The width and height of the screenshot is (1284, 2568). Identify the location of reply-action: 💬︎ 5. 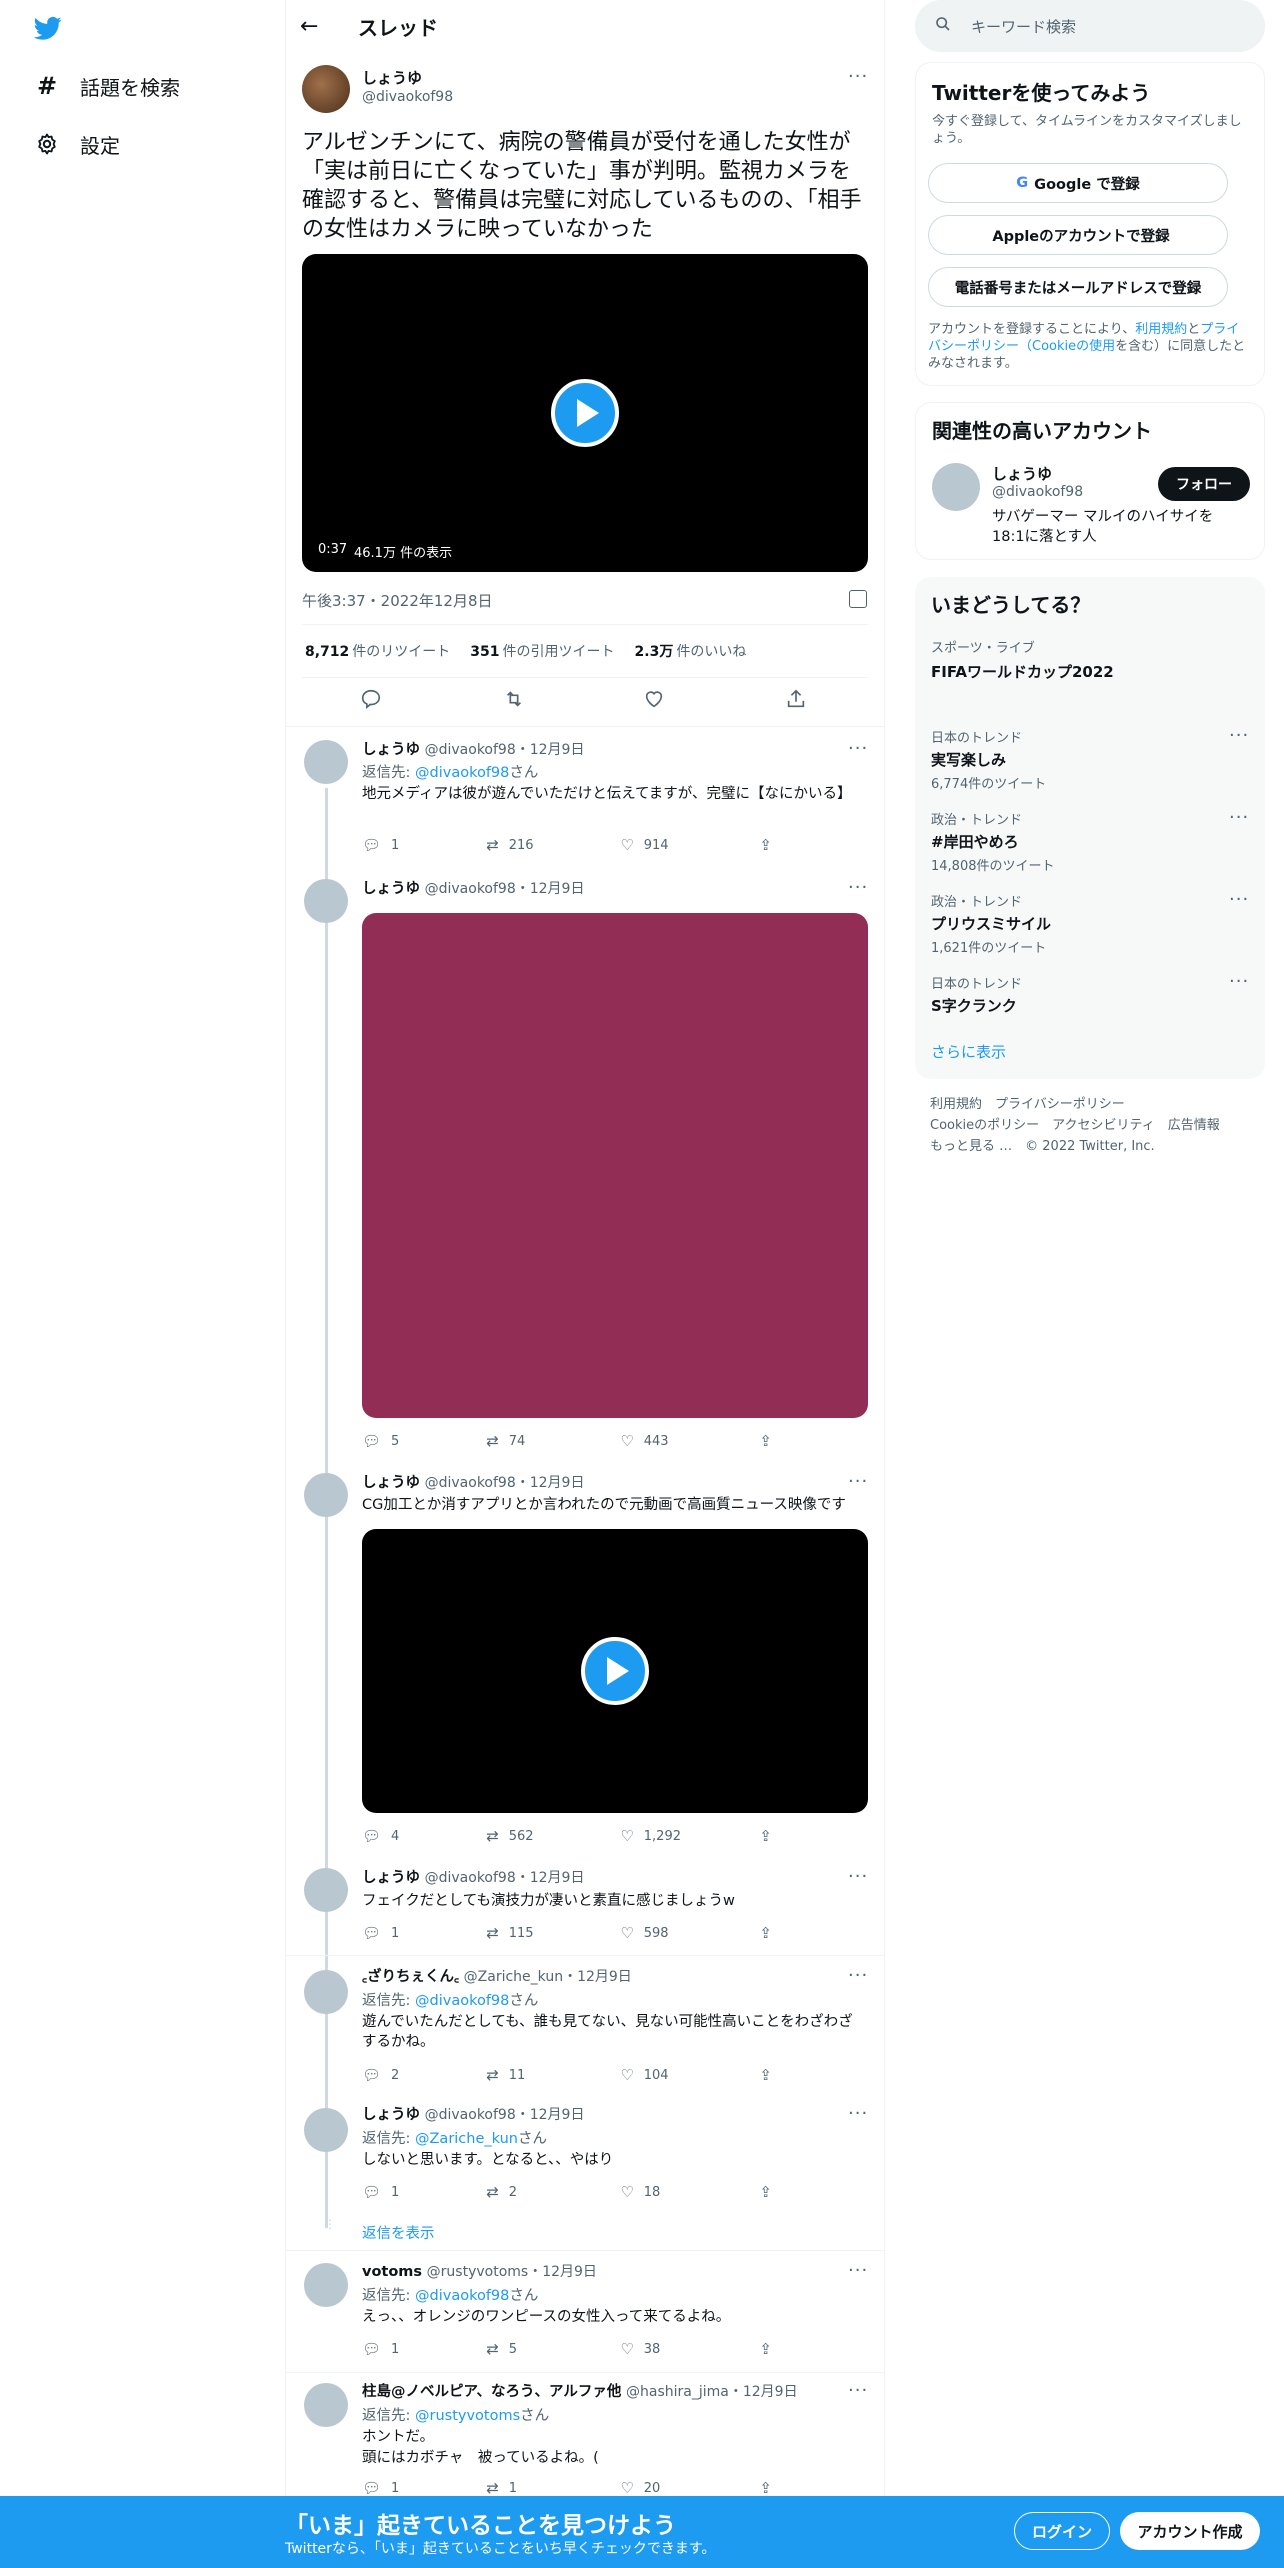
(424, 1441).